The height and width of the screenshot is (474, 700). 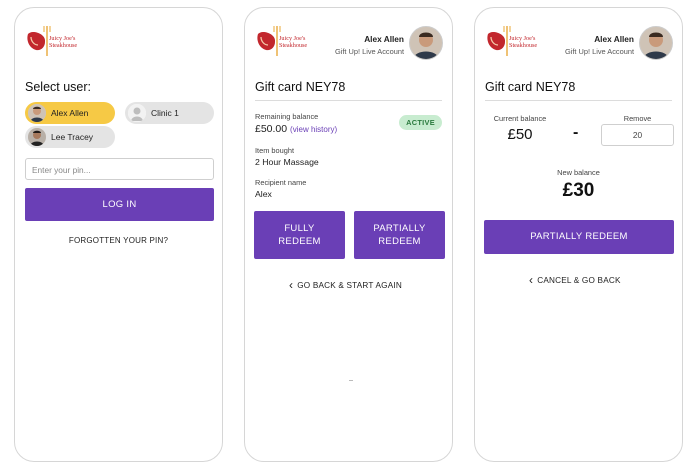 I want to click on current-balance-block: Current balance £50, so click(x=520, y=128).